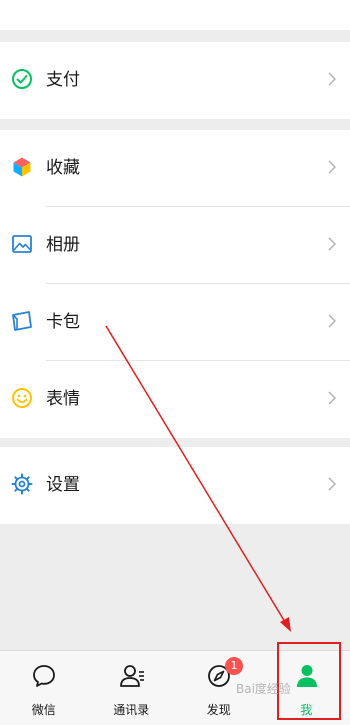 The image size is (350, 725). What do you see at coordinates (22, 484) in the screenshot?
I see `settings-icon` at bounding box center [22, 484].